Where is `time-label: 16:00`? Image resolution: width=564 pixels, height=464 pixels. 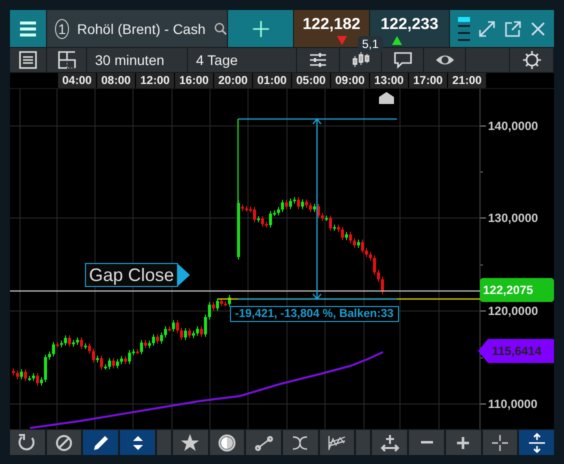 time-label: 16:00 is located at coordinates (194, 80).